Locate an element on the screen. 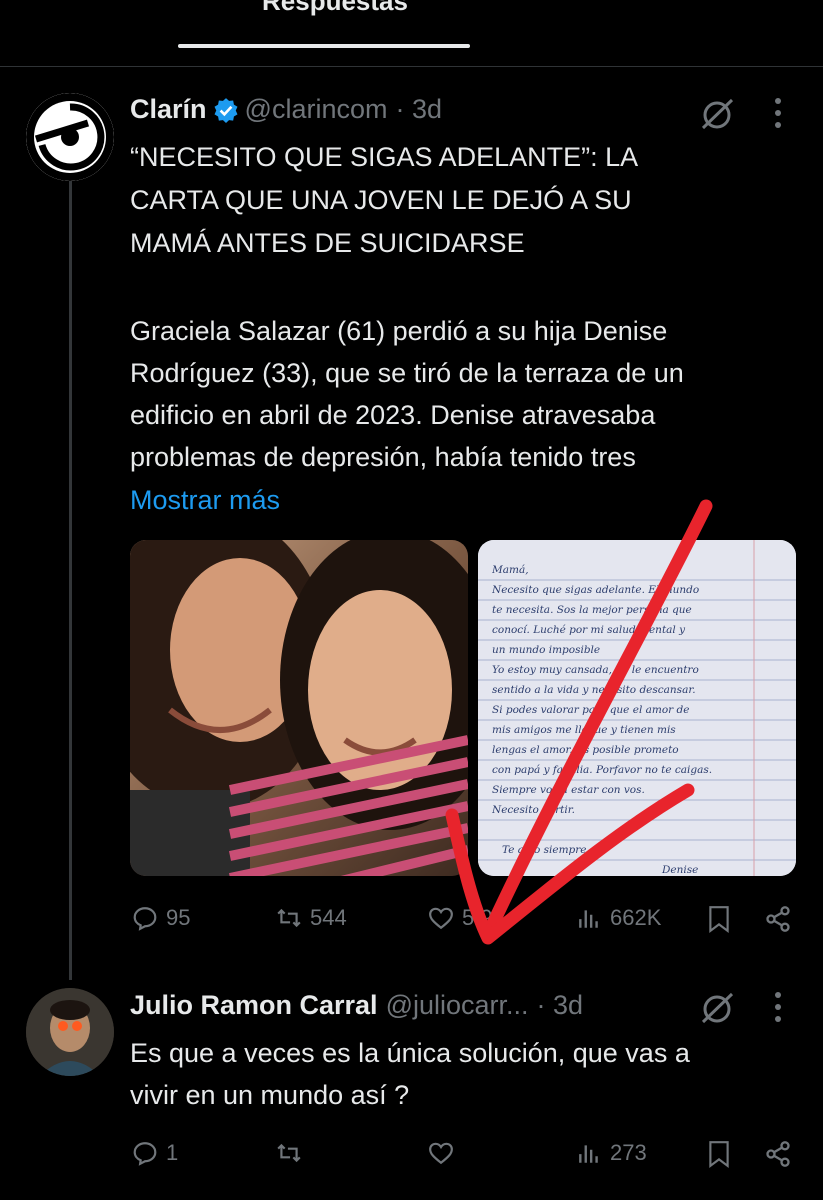 The width and height of the screenshot is (823, 1200). letter-line: Te amo siempre, is located at coordinates (546, 850).